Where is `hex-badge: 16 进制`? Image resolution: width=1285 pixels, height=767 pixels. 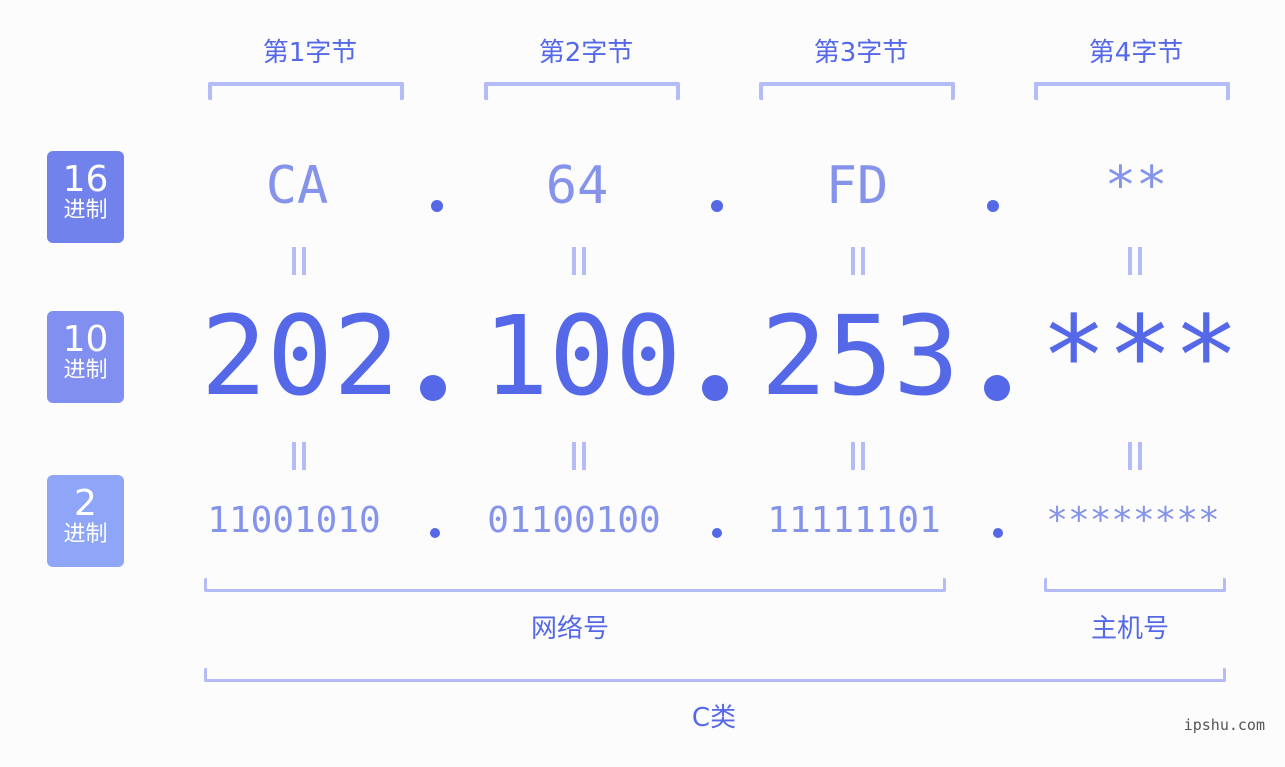 hex-badge: 16 进制 is located at coordinates (85, 197).